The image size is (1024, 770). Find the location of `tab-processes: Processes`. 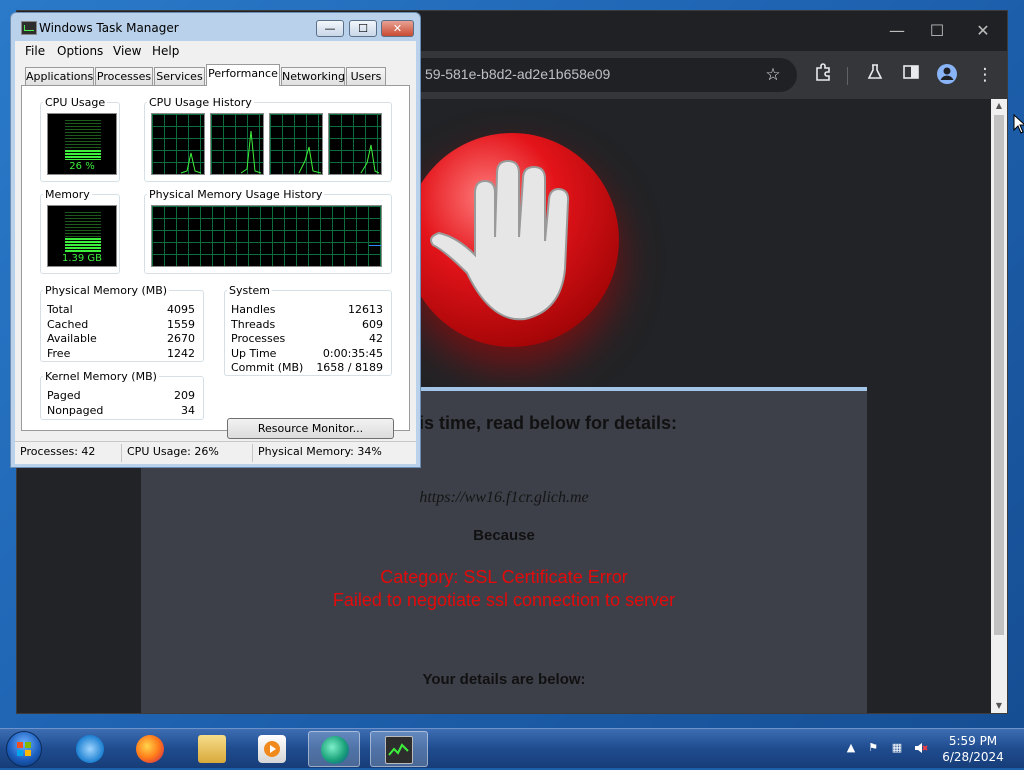

tab-processes: Processes is located at coordinates (124, 76).